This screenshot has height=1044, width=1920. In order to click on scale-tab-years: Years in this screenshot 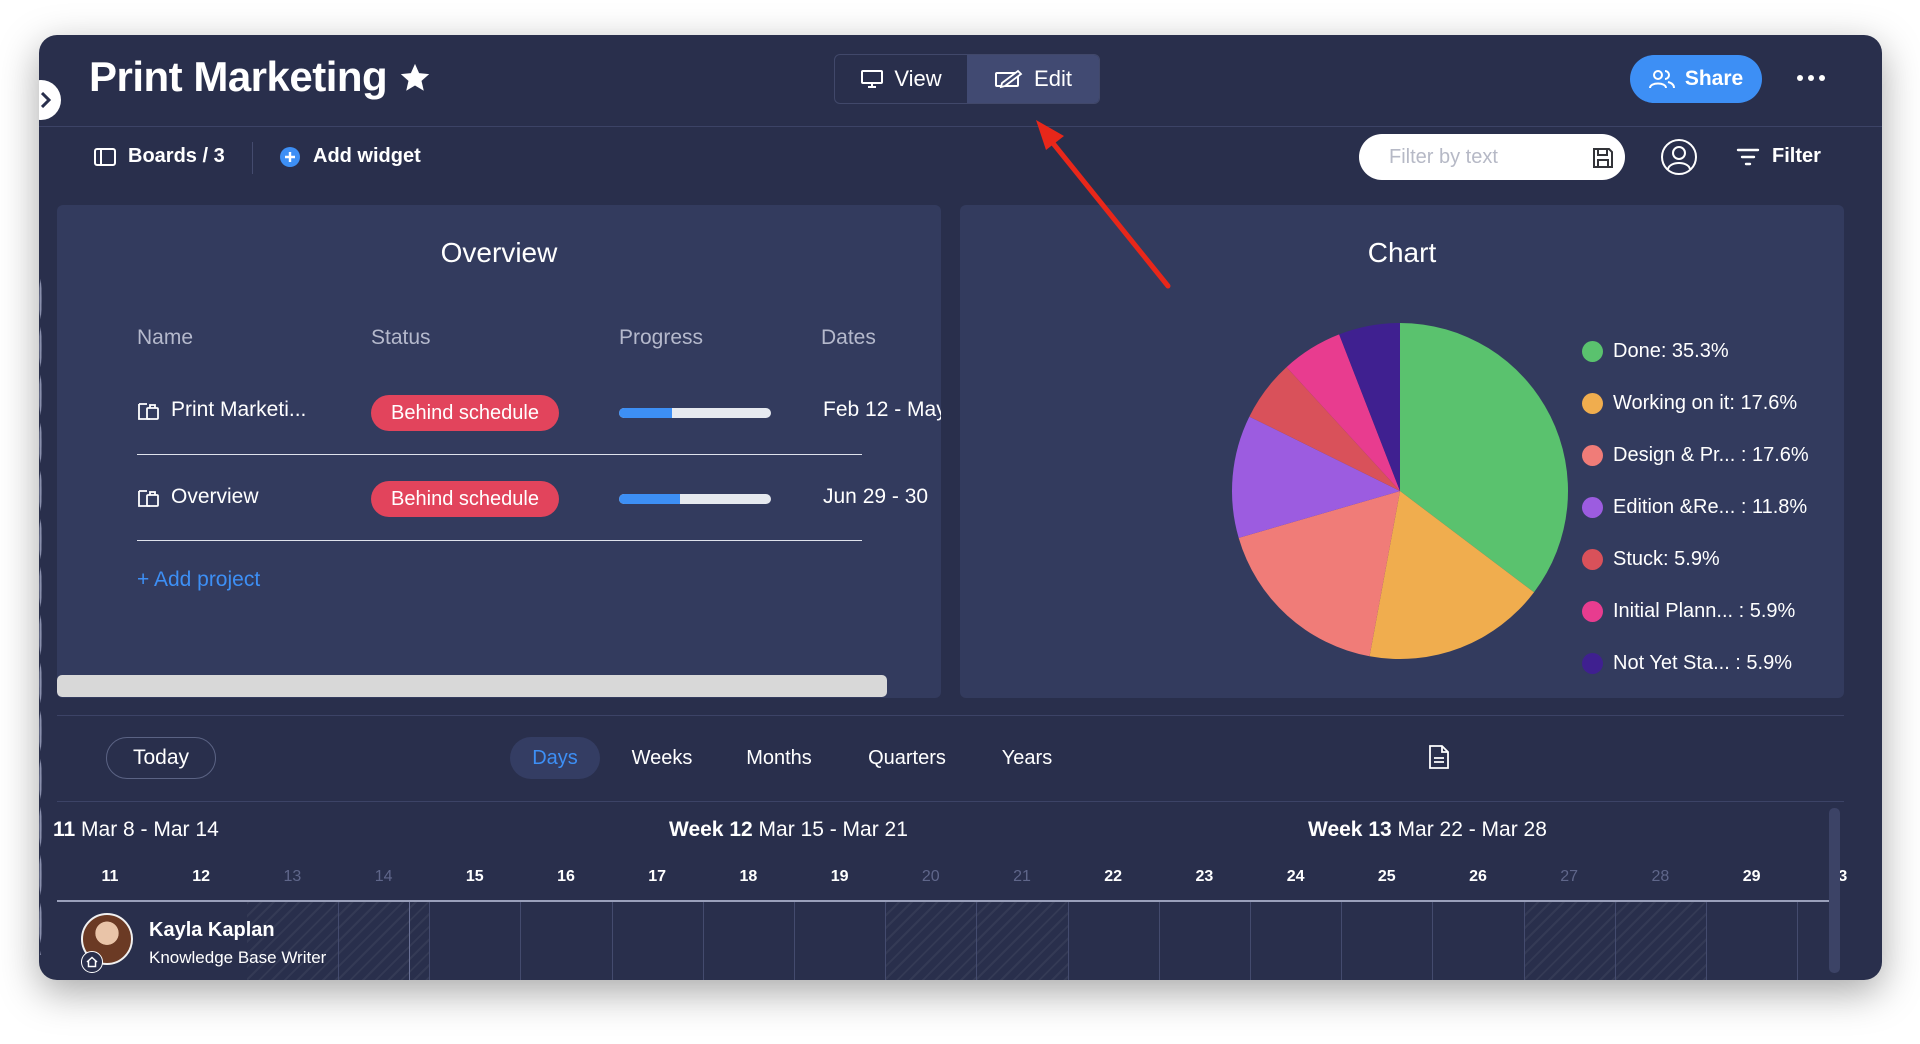, I will do `click(1027, 758)`.